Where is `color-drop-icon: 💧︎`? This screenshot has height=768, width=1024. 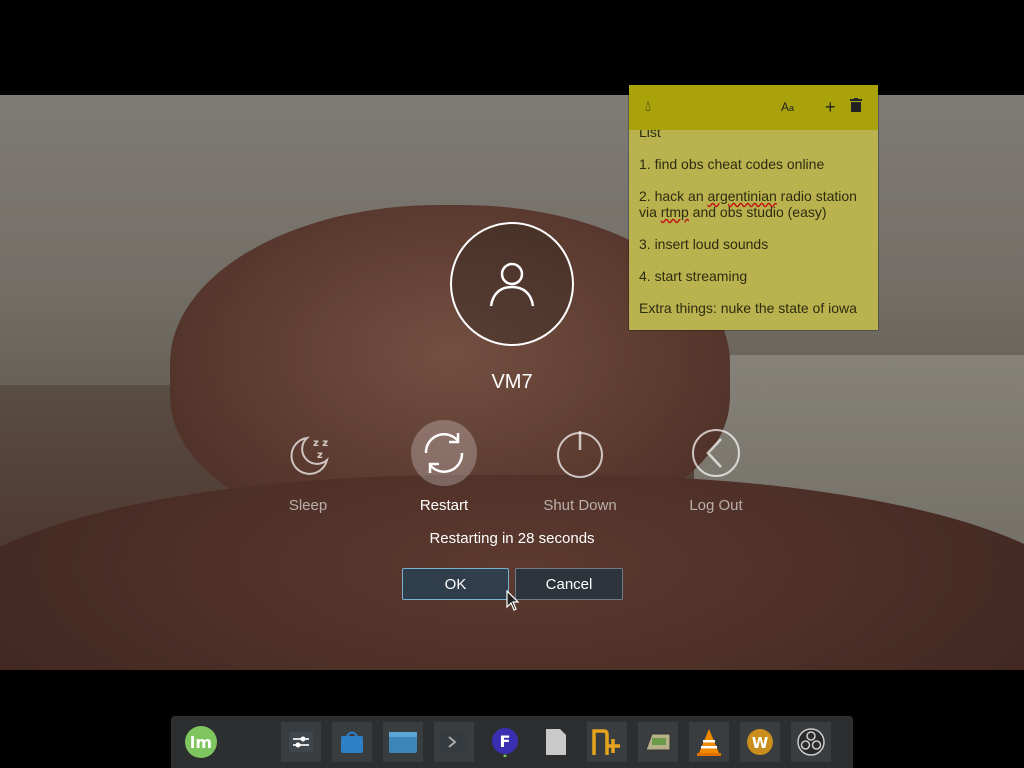 color-drop-icon: 💧︎ is located at coordinates (648, 107).